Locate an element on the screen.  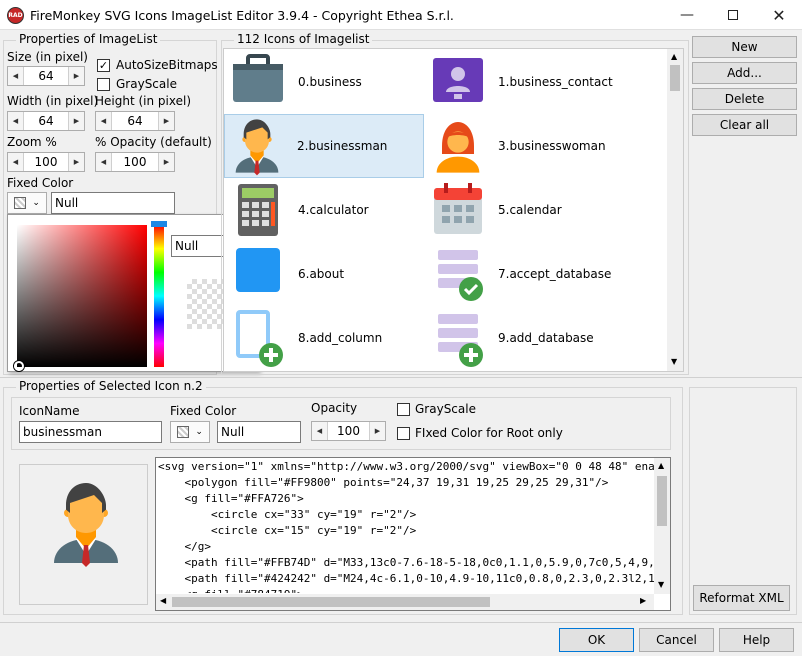
icon-item-business: 0.business is located at coordinates (326, 82).